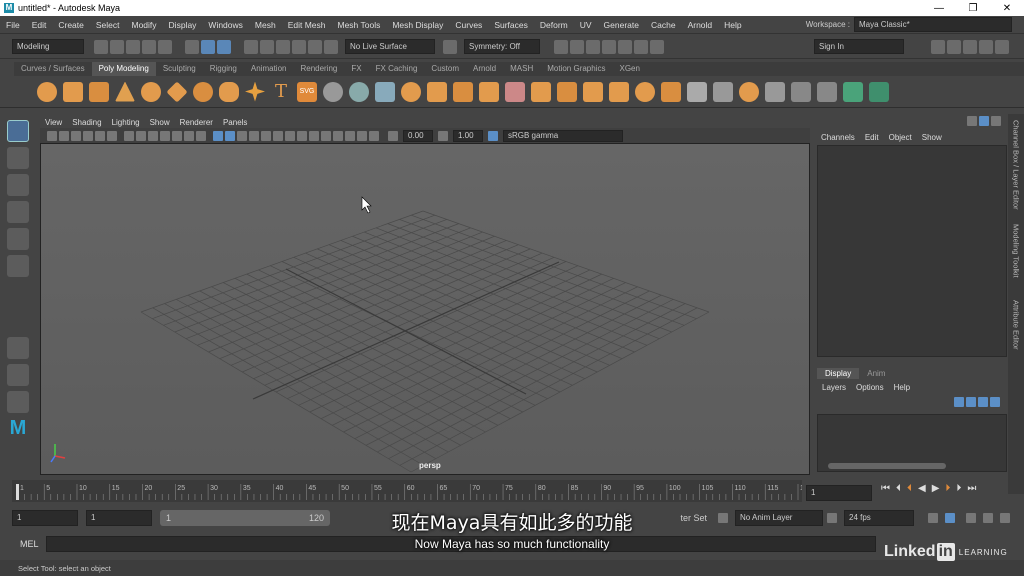  What do you see at coordinates (307, 25) in the screenshot?
I see `menu-edit-mesh: Edit Mesh` at bounding box center [307, 25].